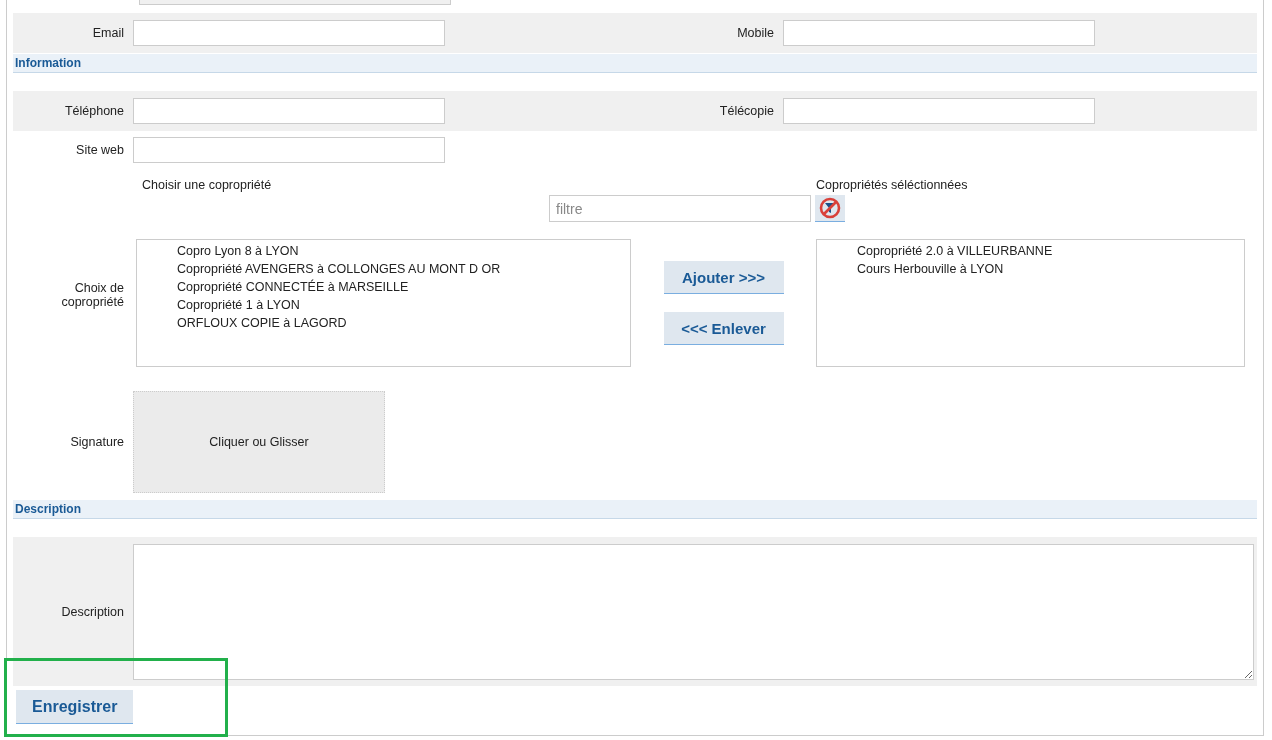  Describe the element at coordinates (403, 269) in the screenshot. I see `list-option: Copropriété AVENGERS à COLLONGES AU MONT D OR` at that location.